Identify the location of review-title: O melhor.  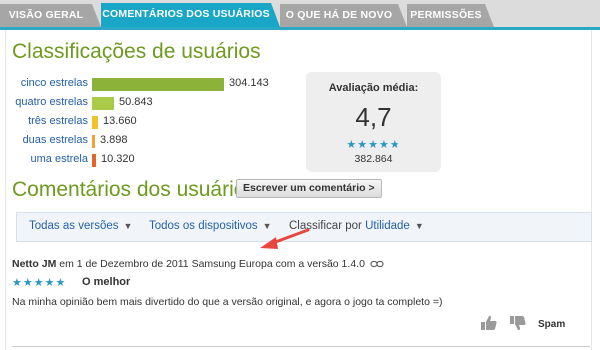
(106, 282).